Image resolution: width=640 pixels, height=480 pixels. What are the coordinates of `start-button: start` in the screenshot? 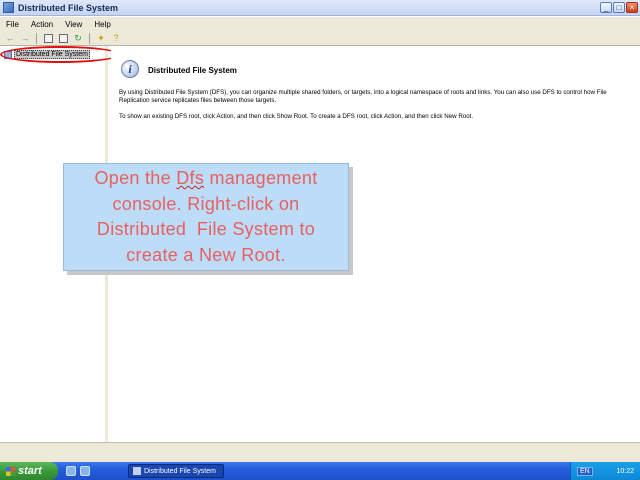 It's located at (29, 471).